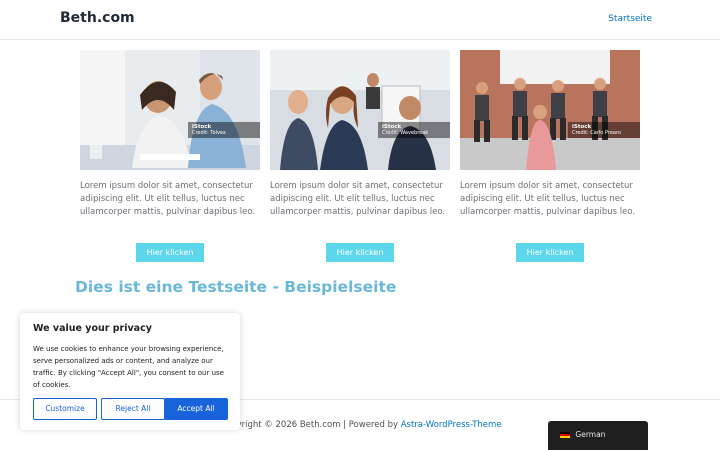 Image resolution: width=720 pixels, height=450 pixels. Describe the element at coordinates (360, 20) in the screenshot. I see `site-header: Beth.com Startseite` at that location.